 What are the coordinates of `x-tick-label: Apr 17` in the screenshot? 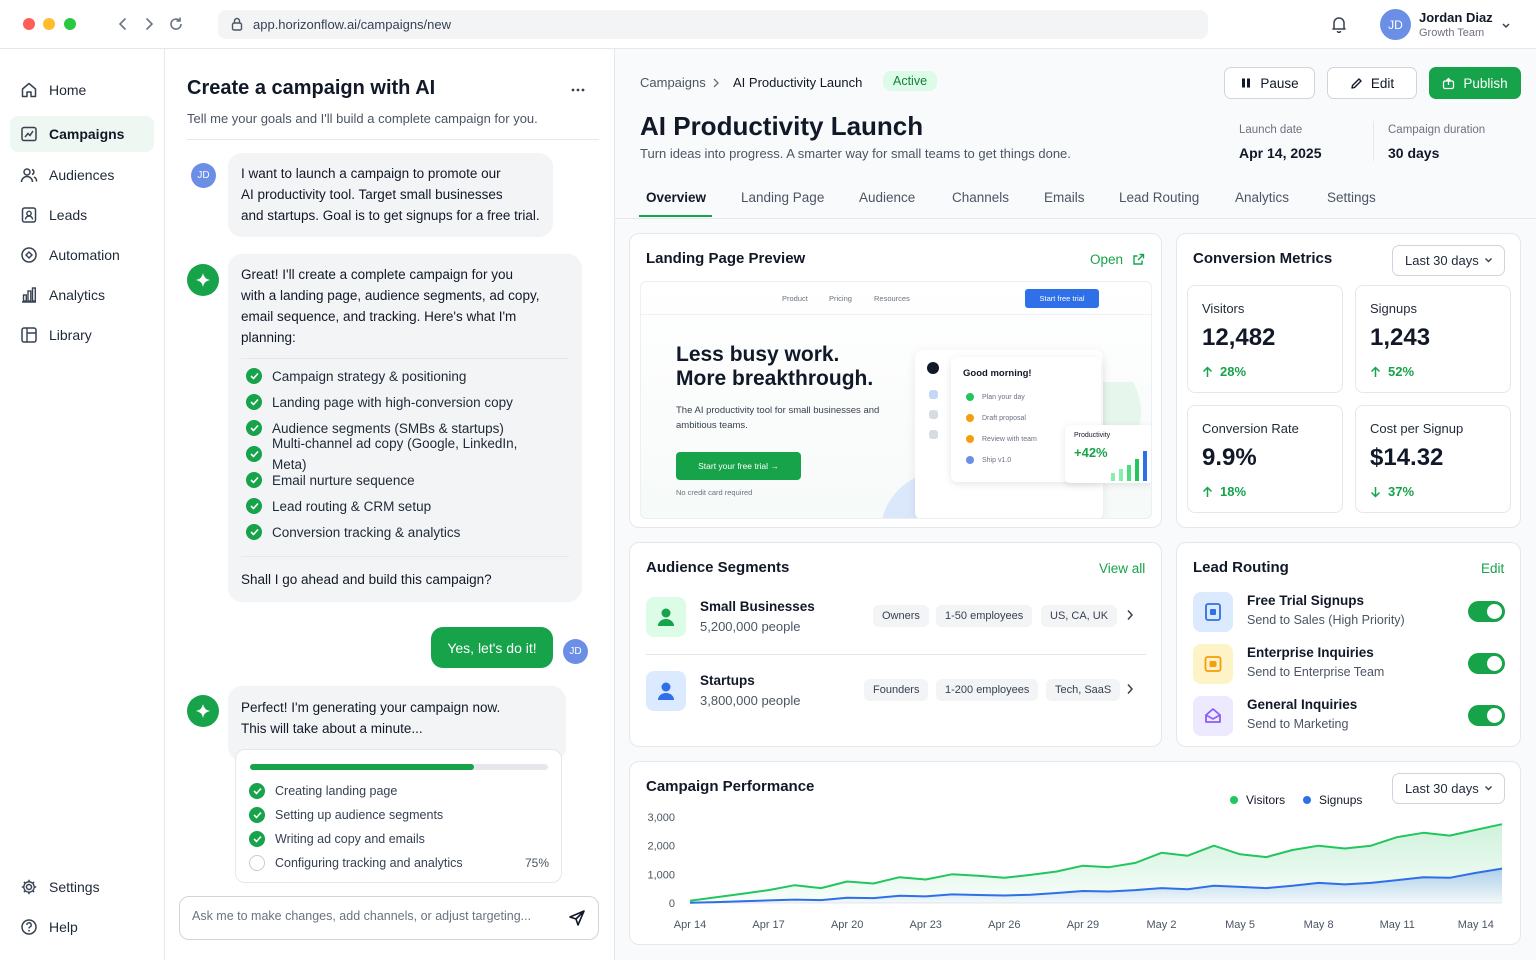 It's located at (768, 925).